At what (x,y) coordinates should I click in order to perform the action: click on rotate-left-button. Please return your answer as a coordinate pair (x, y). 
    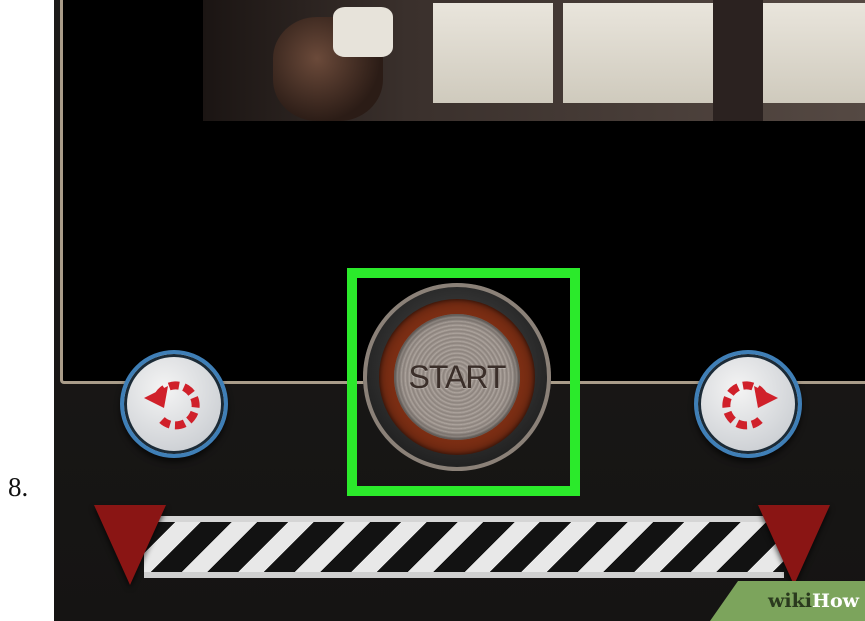
    Looking at the image, I should click on (174, 404).